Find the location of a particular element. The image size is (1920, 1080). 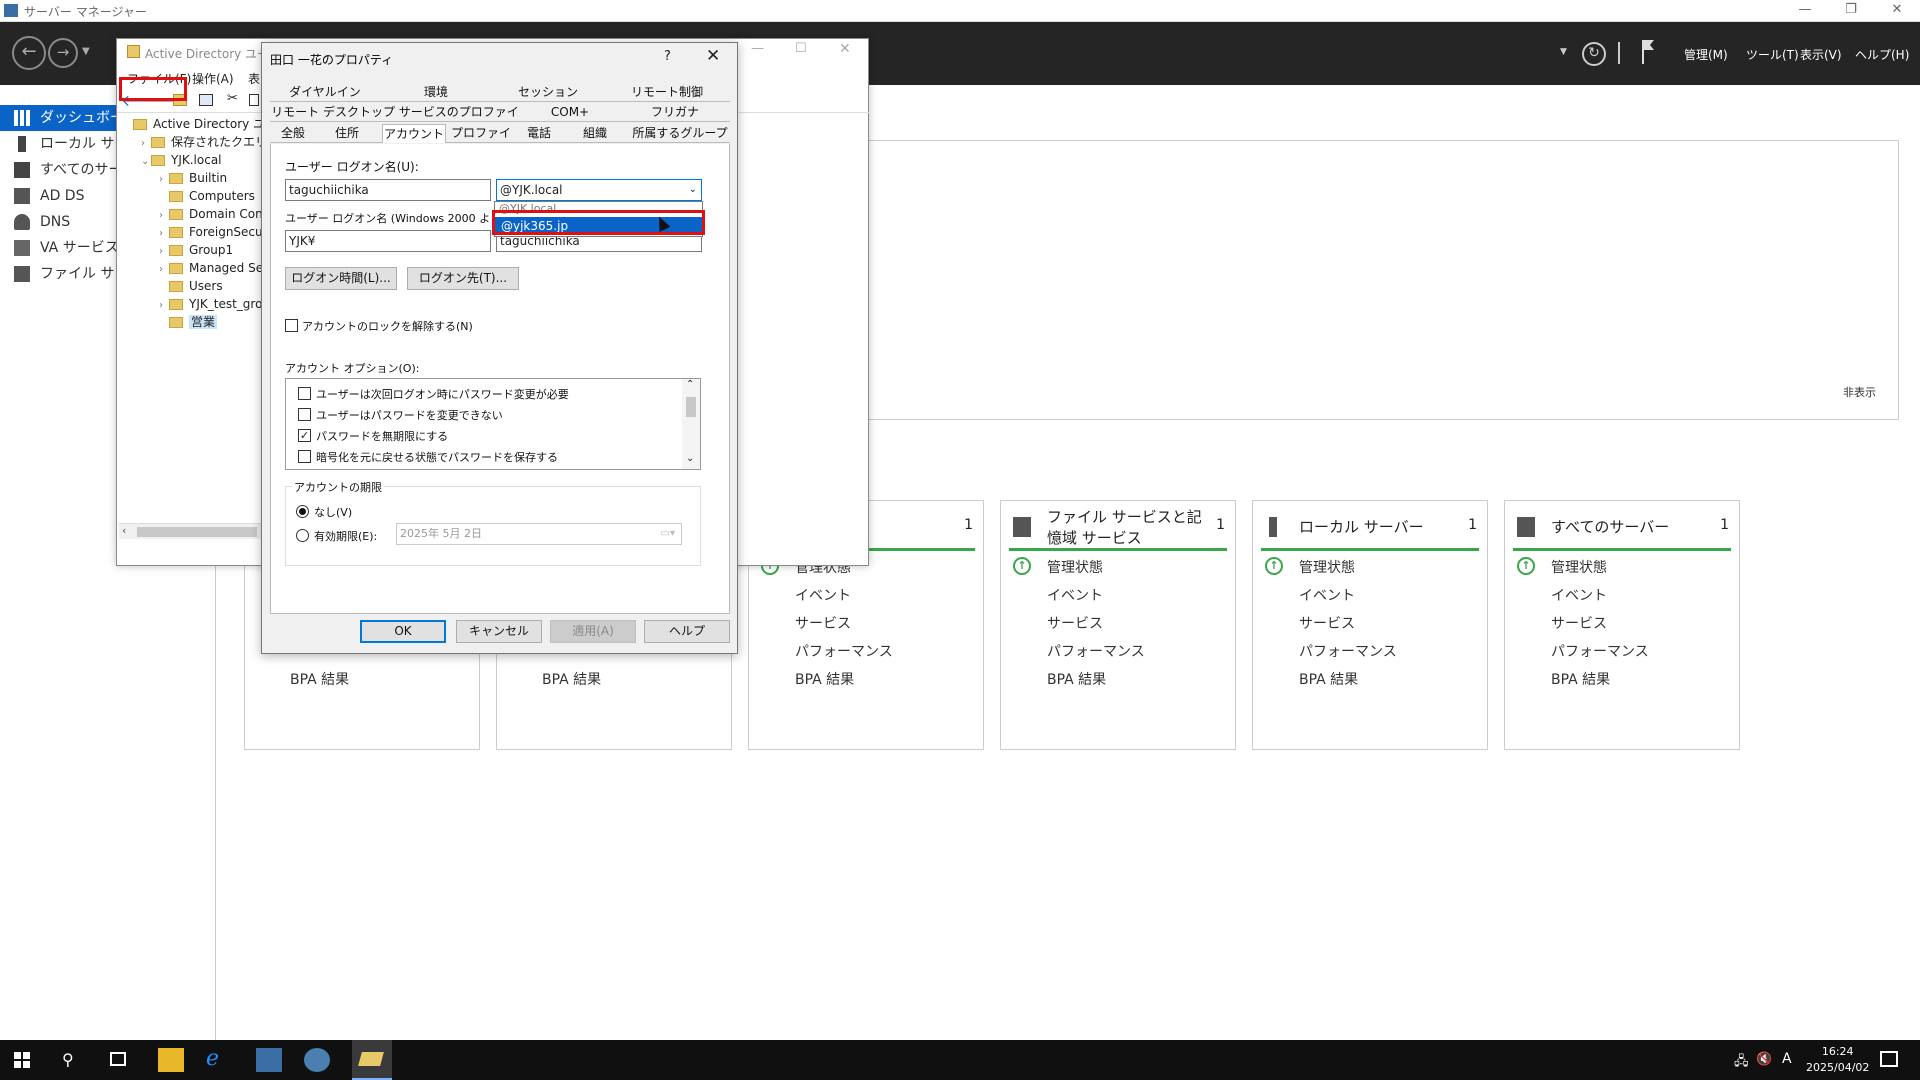

refresh-dropdown-icon: ▼ is located at coordinates (1563, 52).